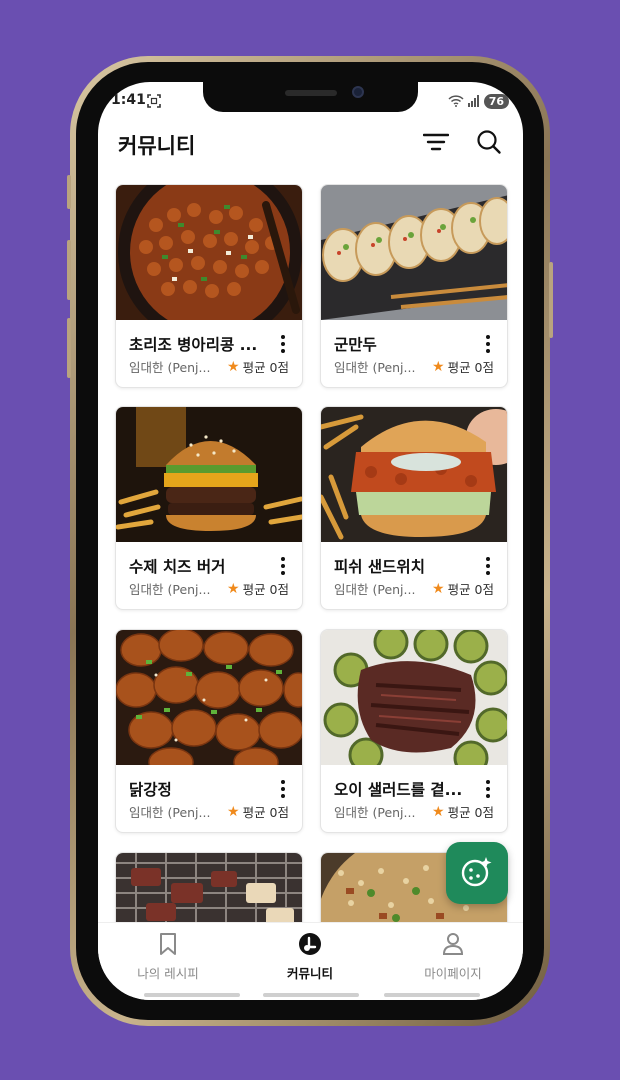 The height and width of the screenshot is (1080, 620). What do you see at coordinates (311, 93) in the screenshot?
I see `speaker` at bounding box center [311, 93].